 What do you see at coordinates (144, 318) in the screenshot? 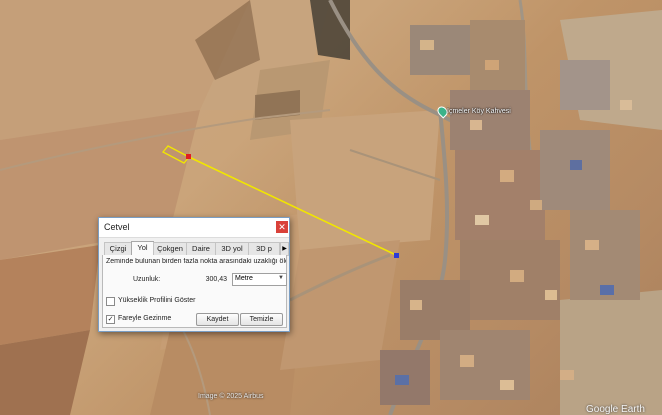
I see `mouse-navigation-label: Fareyle Gezinme` at bounding box center [144, 318].